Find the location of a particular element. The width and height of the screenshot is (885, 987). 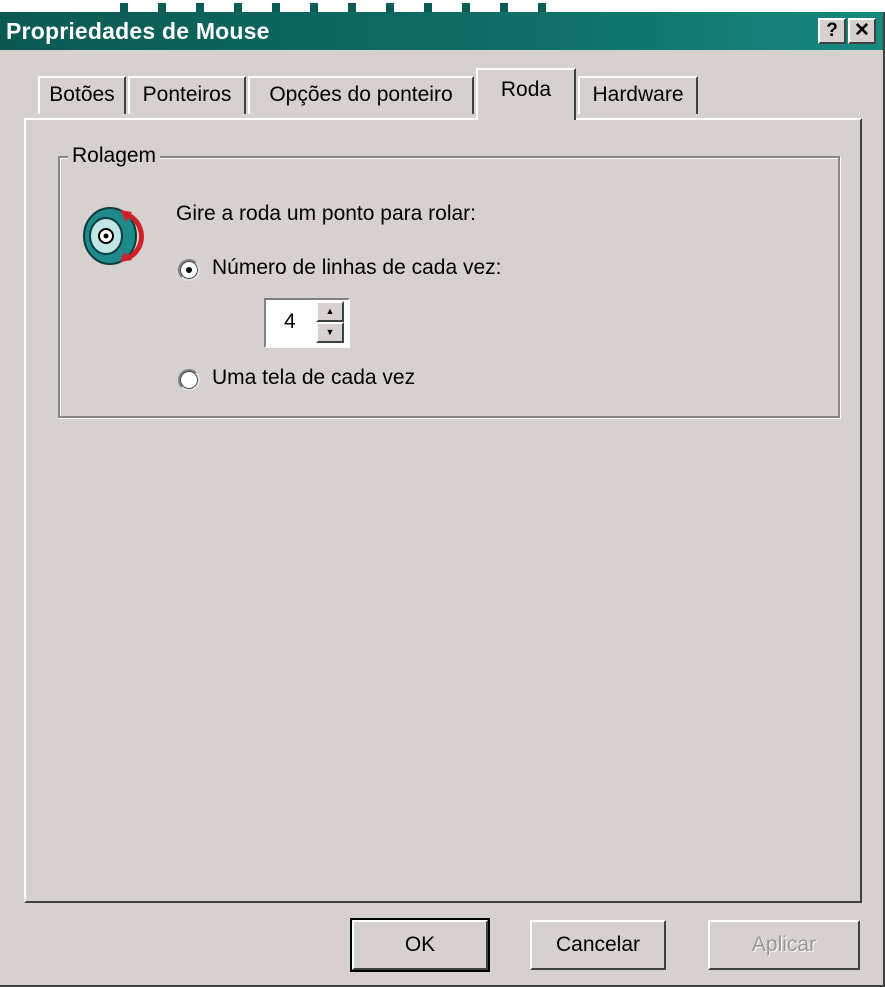

tab-ponteiros: Ponteiros is located at coordinates (187, 95).